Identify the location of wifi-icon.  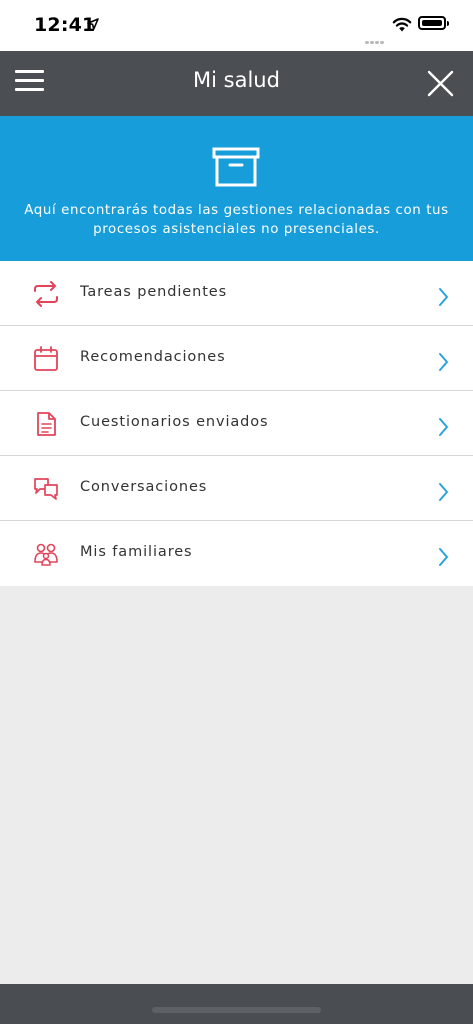
(402, 24).